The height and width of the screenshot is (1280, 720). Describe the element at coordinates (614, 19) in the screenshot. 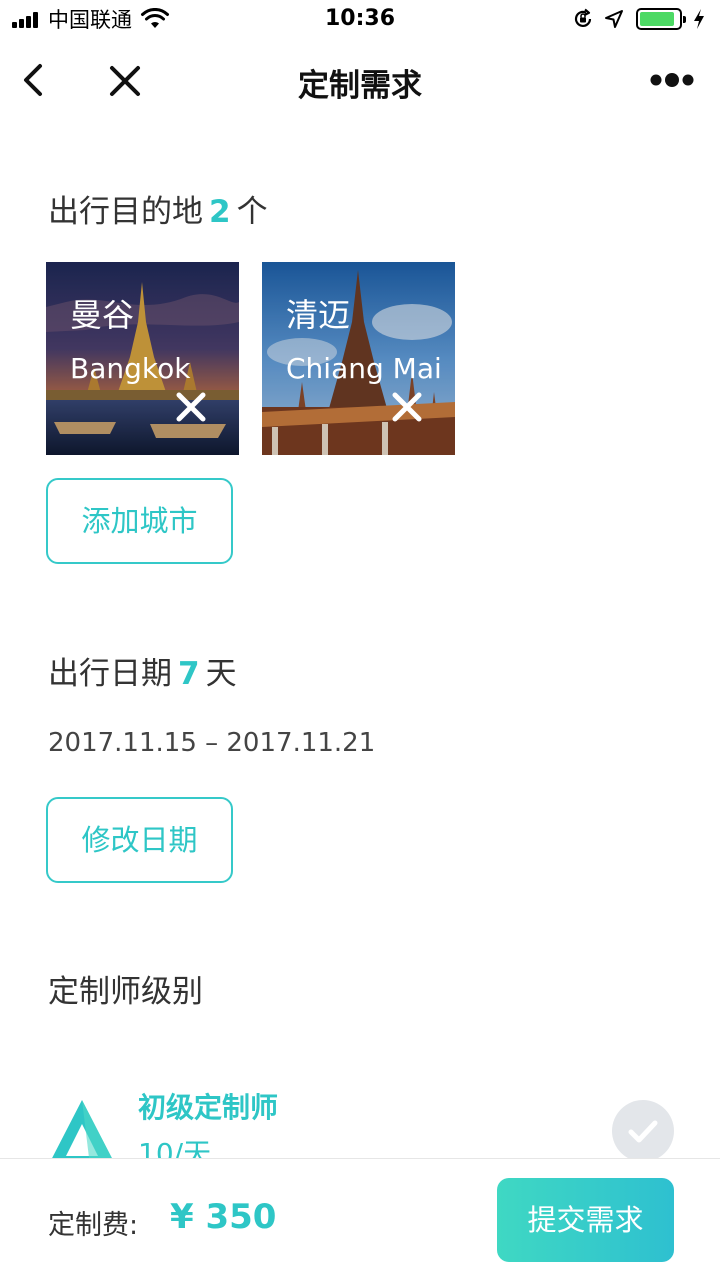

I see `location-icon` at that location.